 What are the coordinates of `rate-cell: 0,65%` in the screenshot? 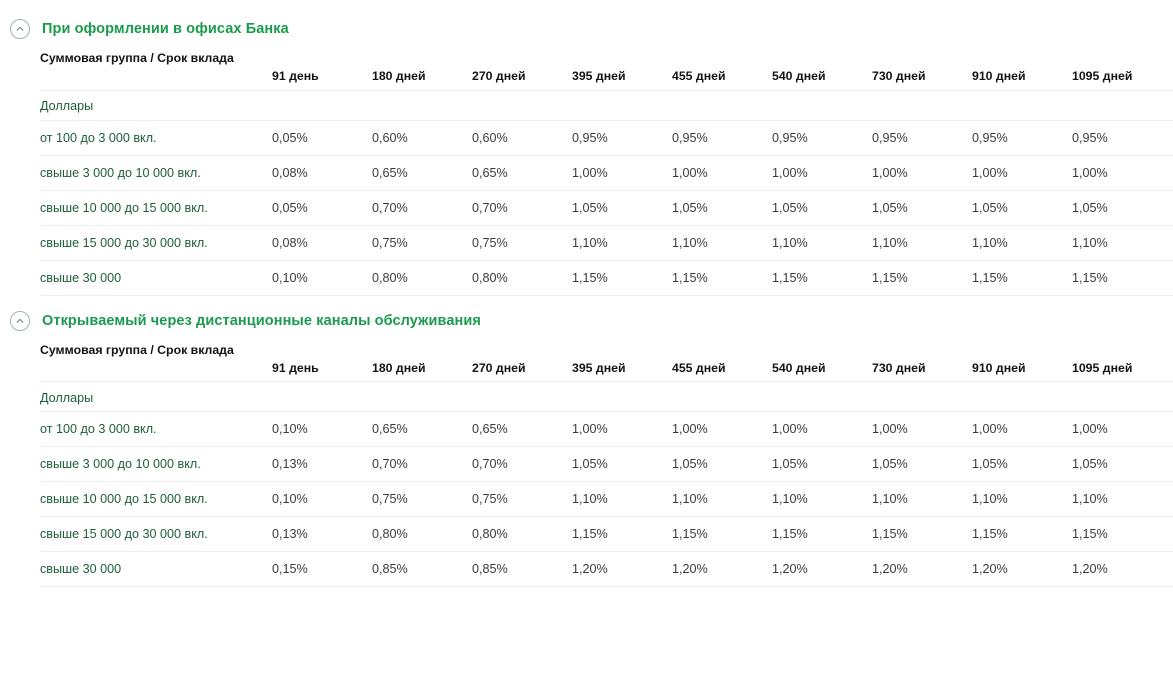 It's located at (422, 173).